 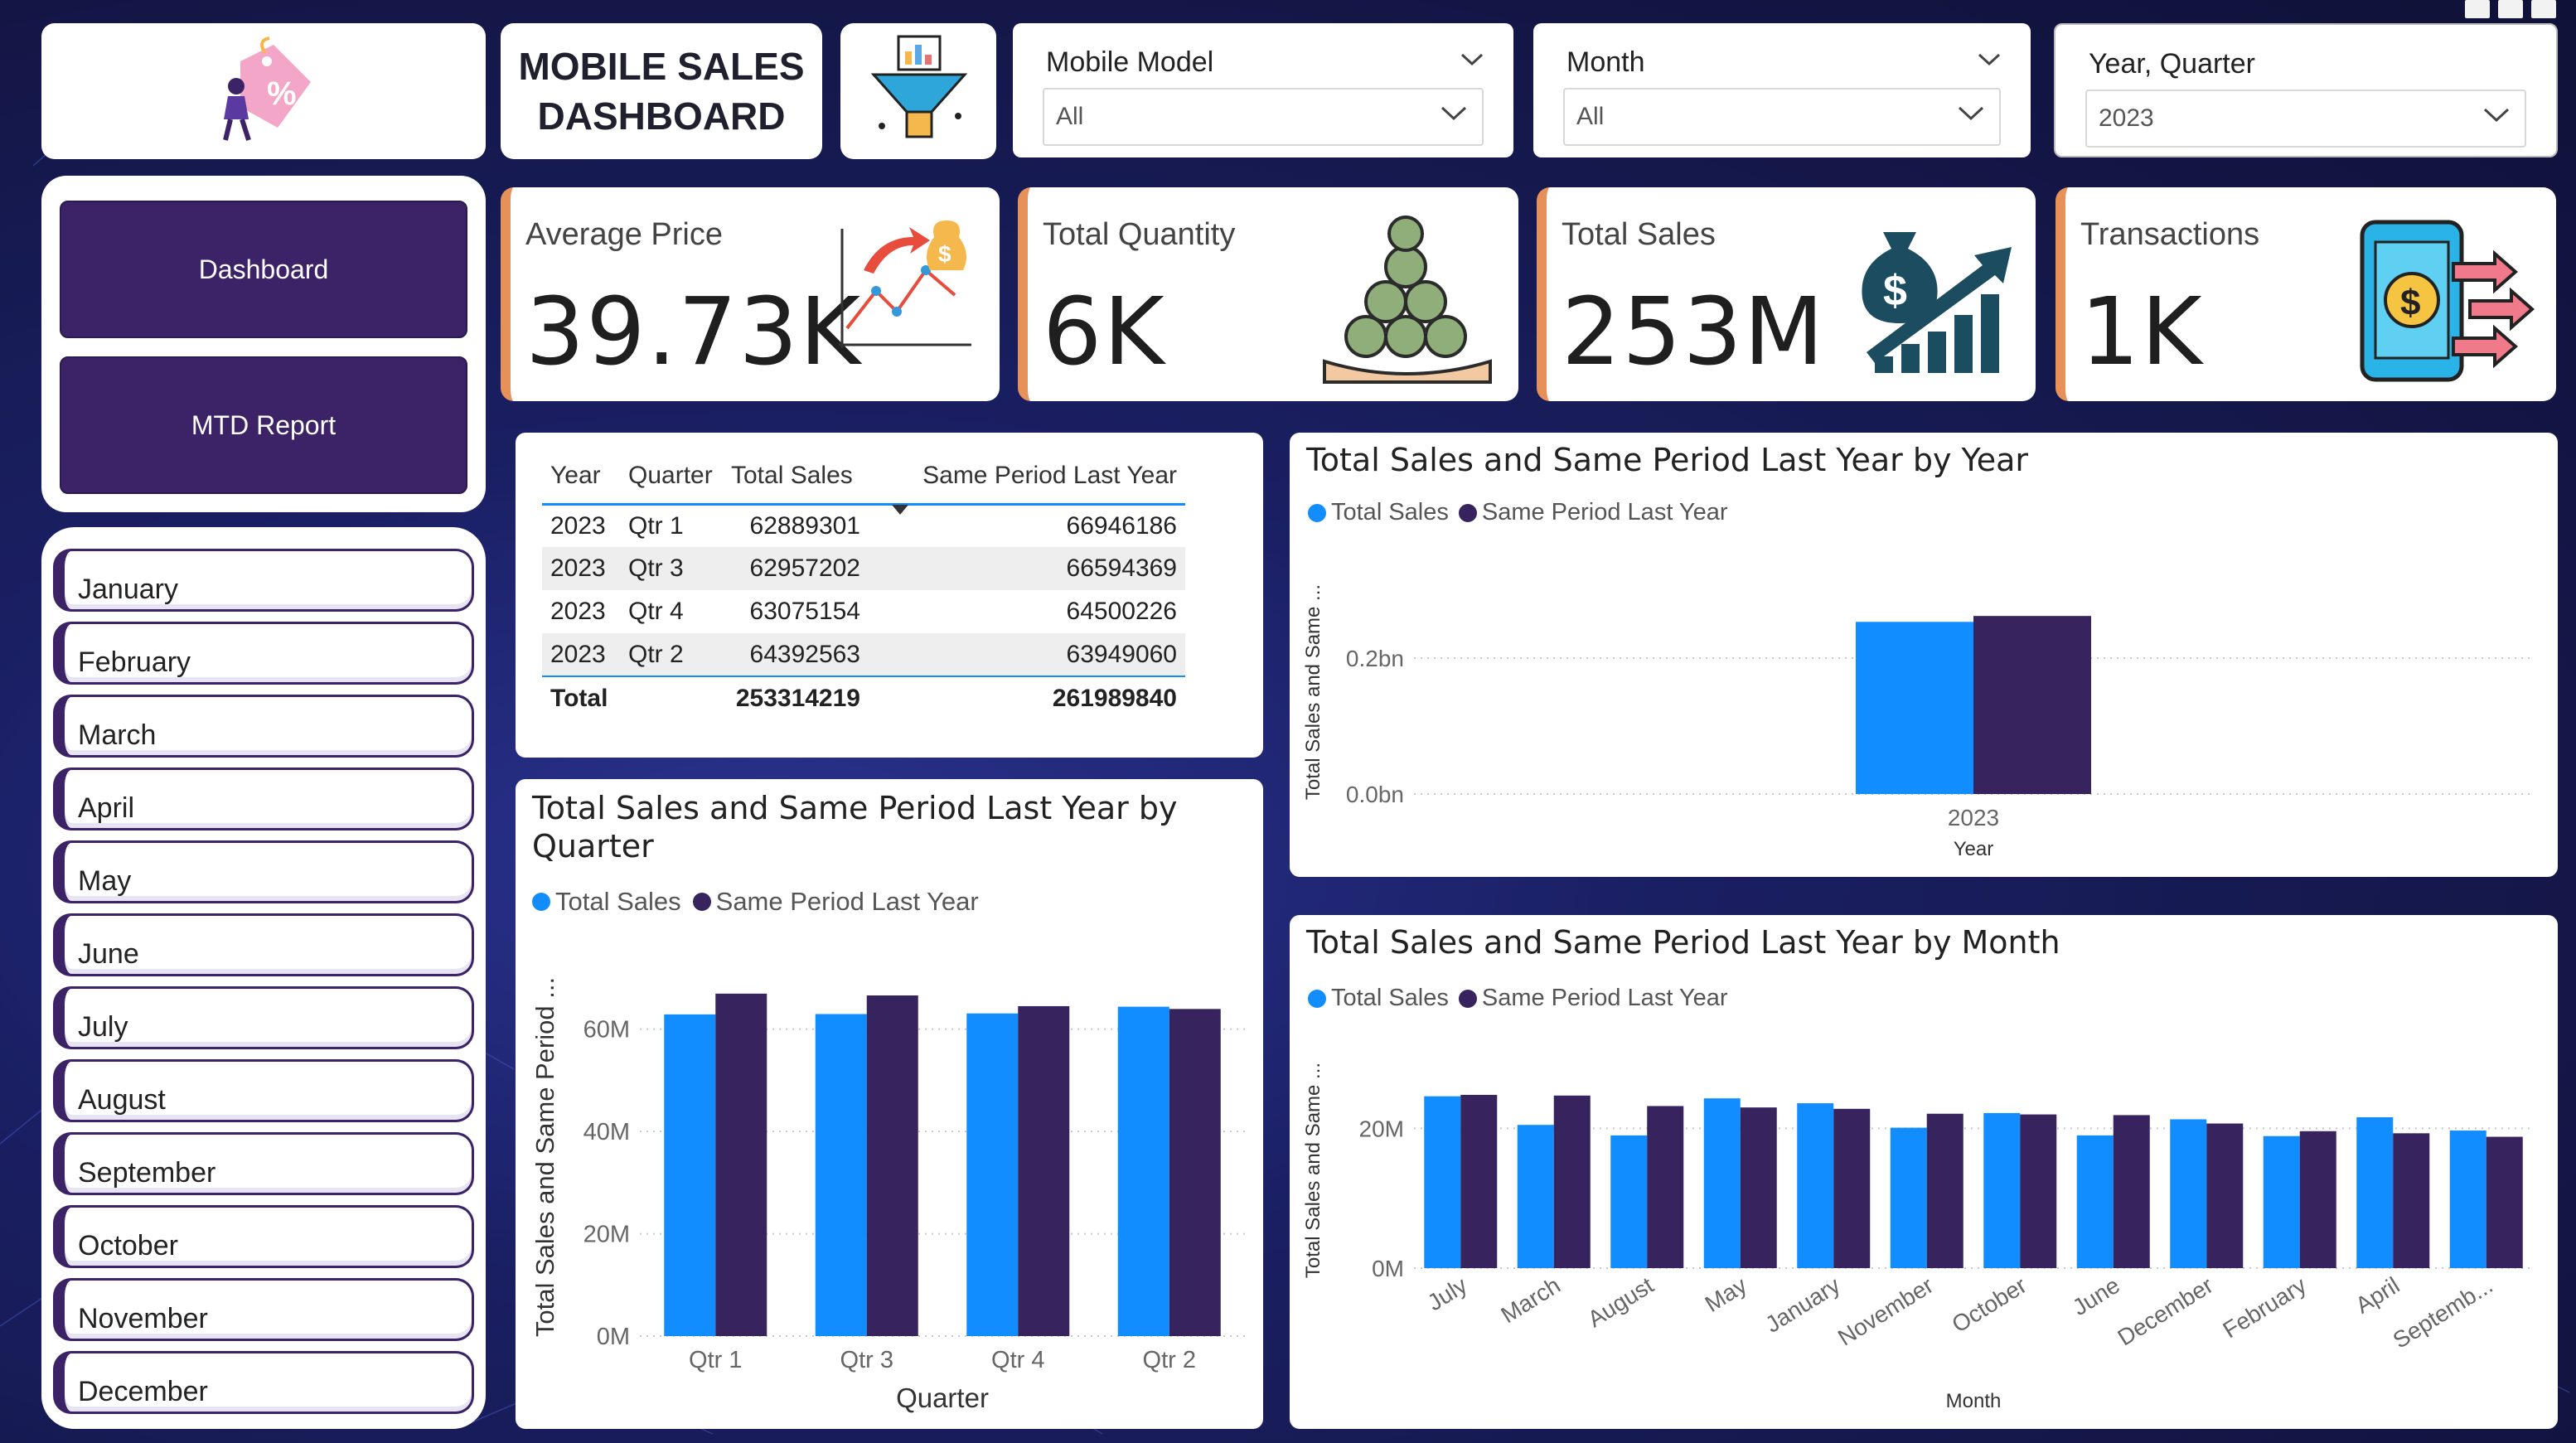 What do you see at coordinates (263, 1236) in the screenshot?
I see `month-button-october: October` at bounding box center [263, 1236].